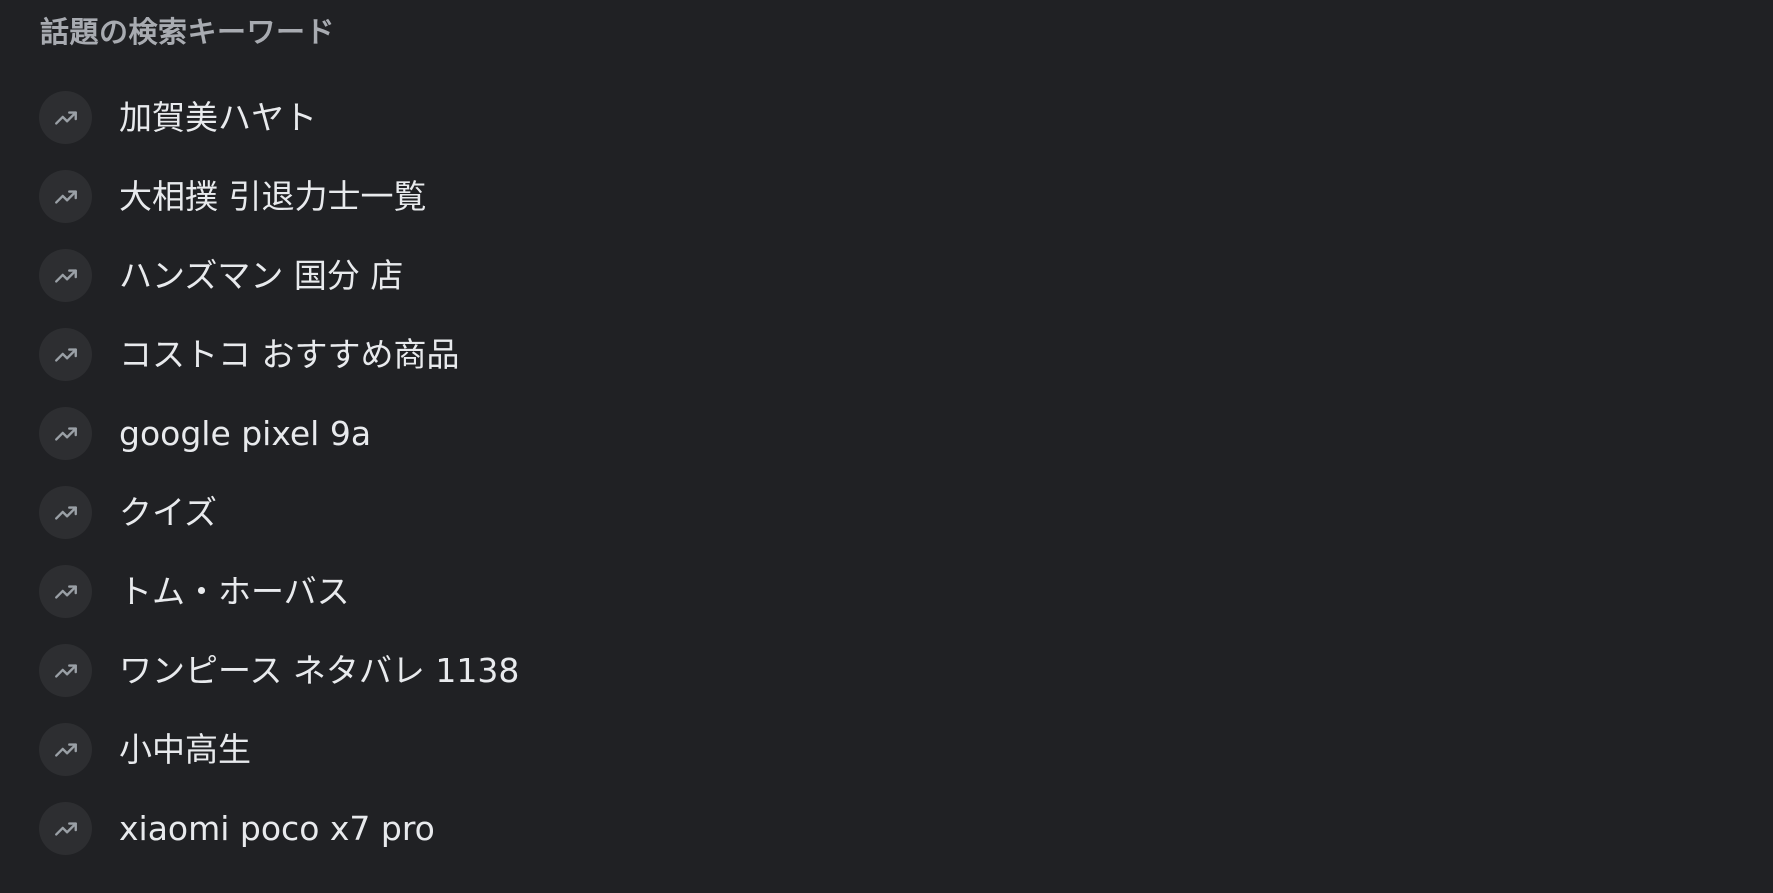 This screenshot has height=893, width=1773. Describe the element at coordinates (277, 828) in the screenshot. I see `trending-item-label: xiaomi poco x7 pro` at that location.